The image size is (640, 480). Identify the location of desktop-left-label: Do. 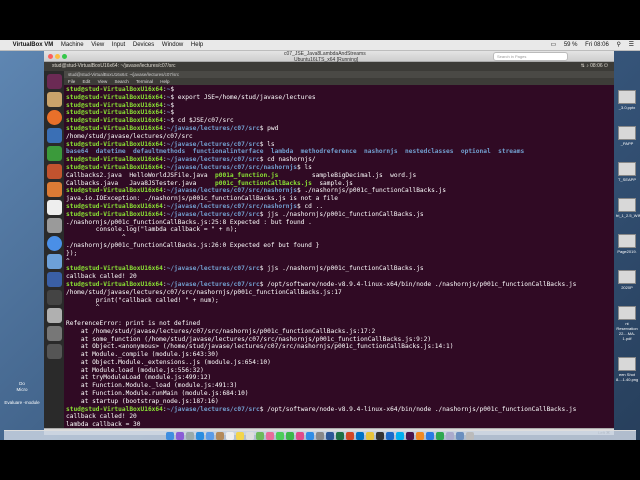
(22, 383).